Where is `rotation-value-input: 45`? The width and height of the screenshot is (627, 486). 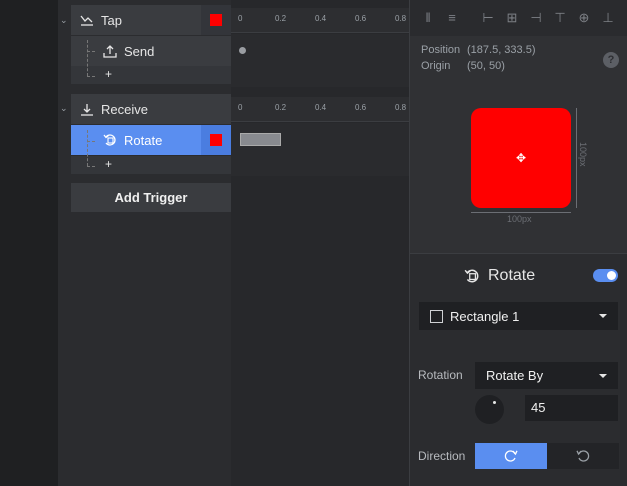
rotation-value-input: 45 is located at coordinates (571, 408).